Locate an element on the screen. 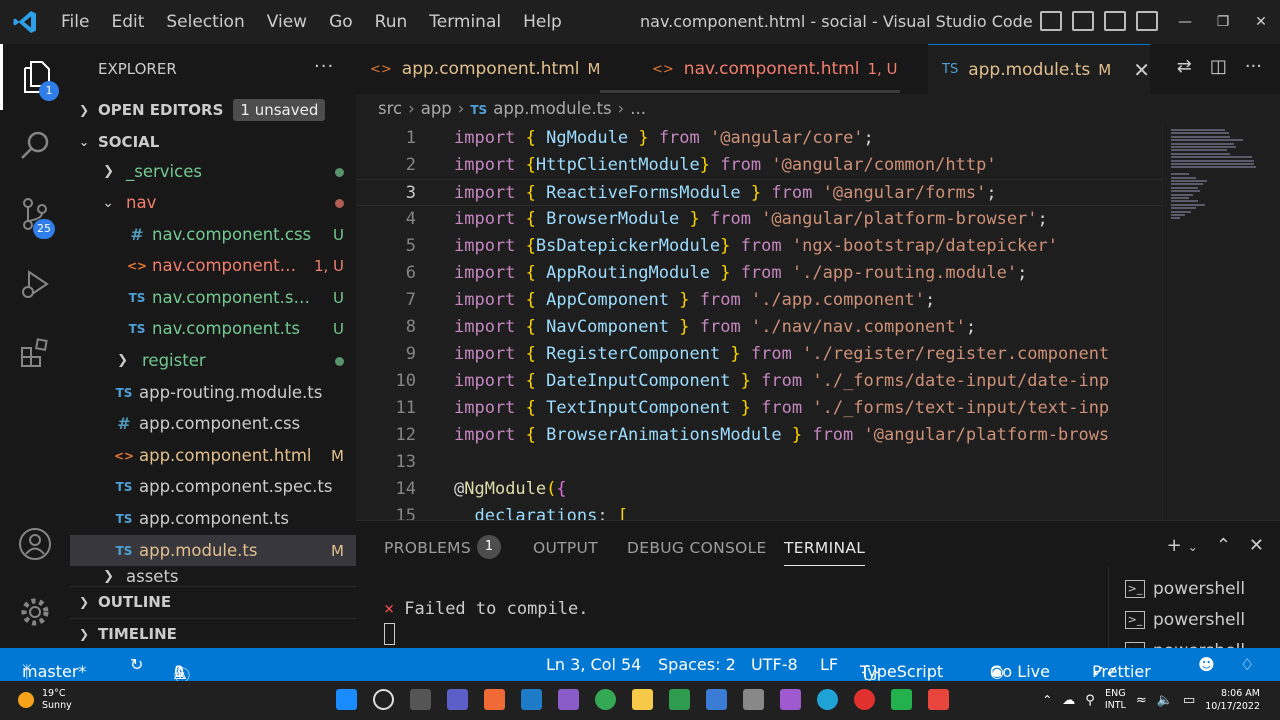  open-editors-section: ❯ OPEN EDITORS 1 unsaved is located at coordinates (213, 110).